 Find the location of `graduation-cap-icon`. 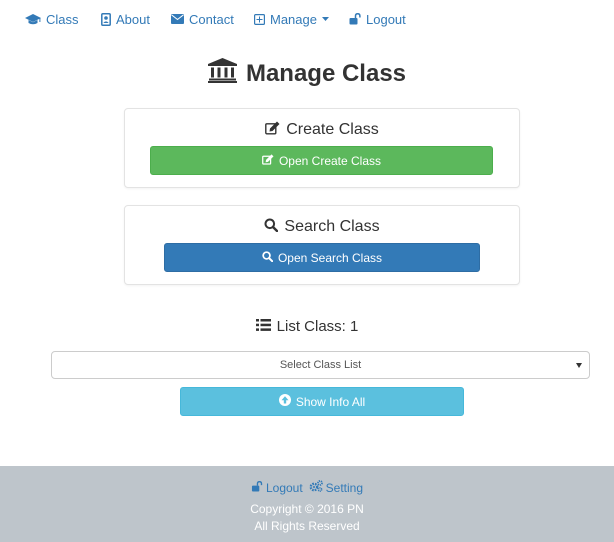

graduation-cap-icon is located at coordinates (33, 19).